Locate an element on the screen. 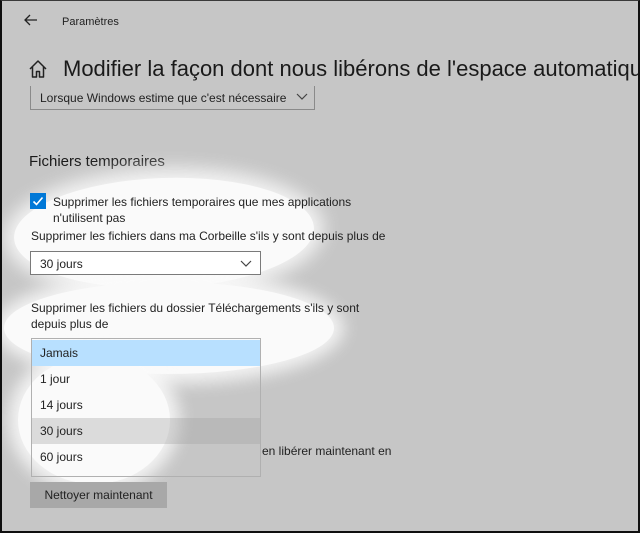 This screenshot has height=533, width=640. temp-files-checkbox is located at coordinates (38, 201).